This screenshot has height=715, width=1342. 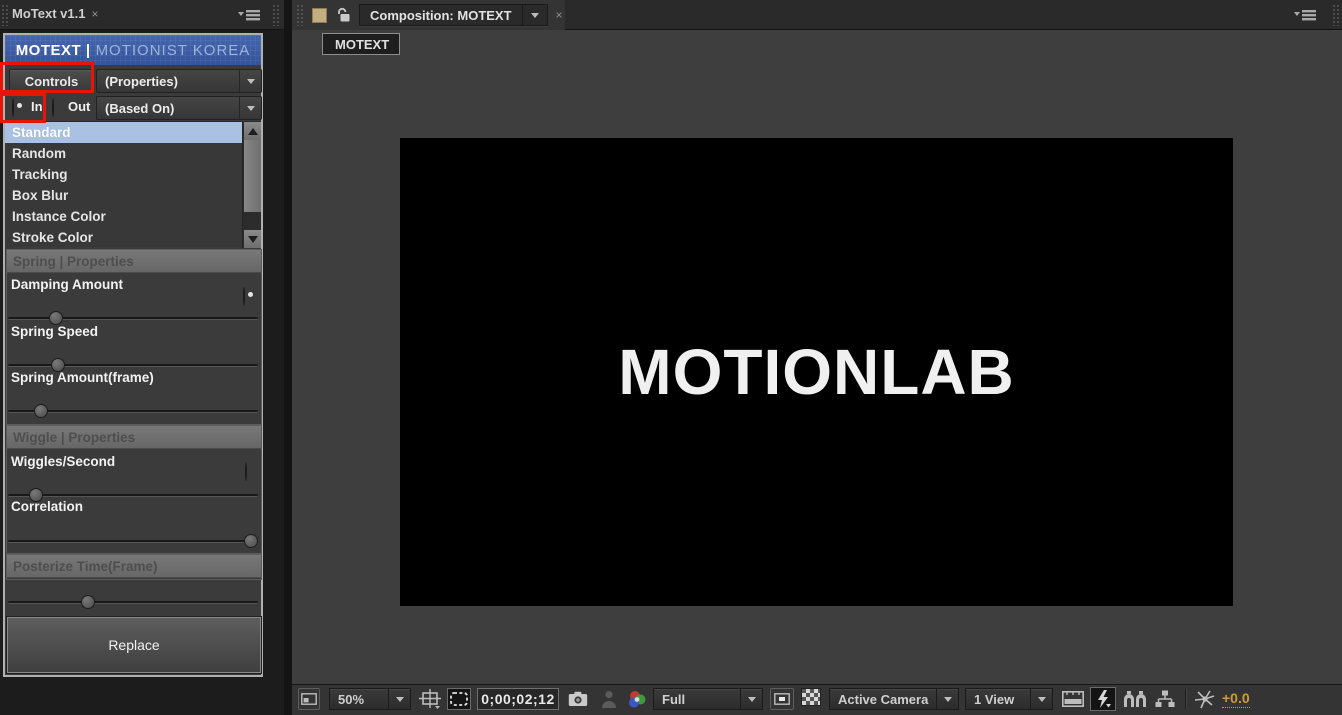 I want to click on tab-close-icon: ×, so click(x=94, y=14).